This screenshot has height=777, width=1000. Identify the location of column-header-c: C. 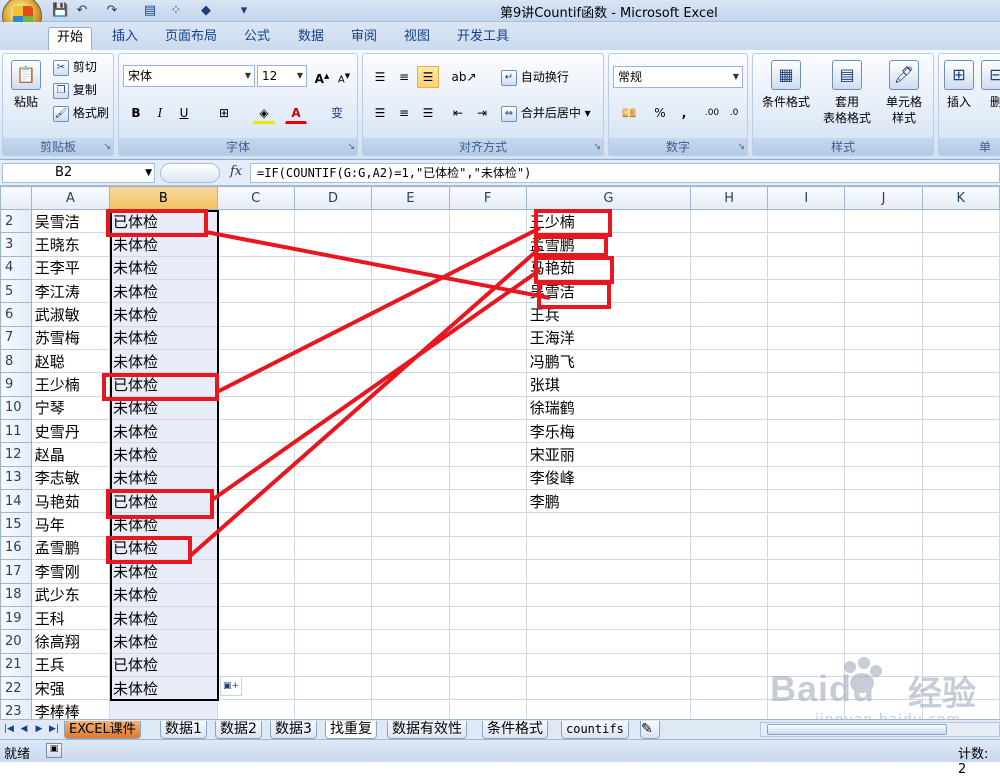
(255, 198).